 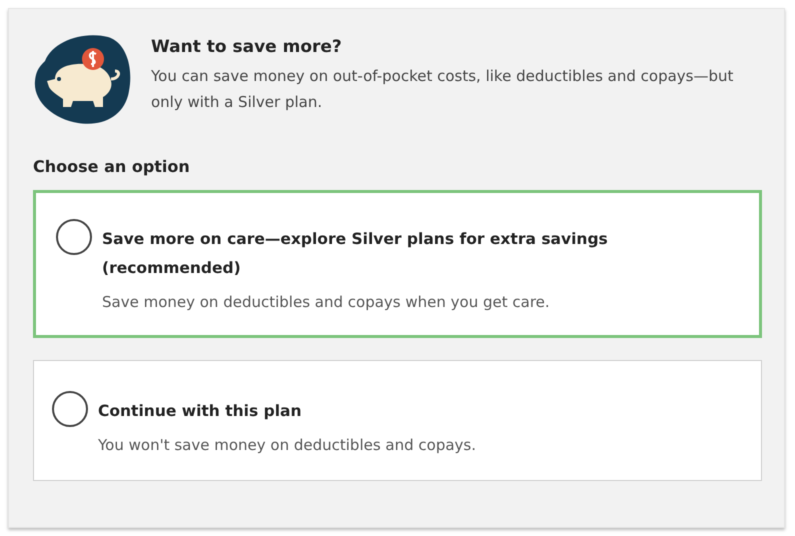 I want to click on option-label: Save more on care—explore Silver plans for extra savings (recommended), so click(x=355, y=254).